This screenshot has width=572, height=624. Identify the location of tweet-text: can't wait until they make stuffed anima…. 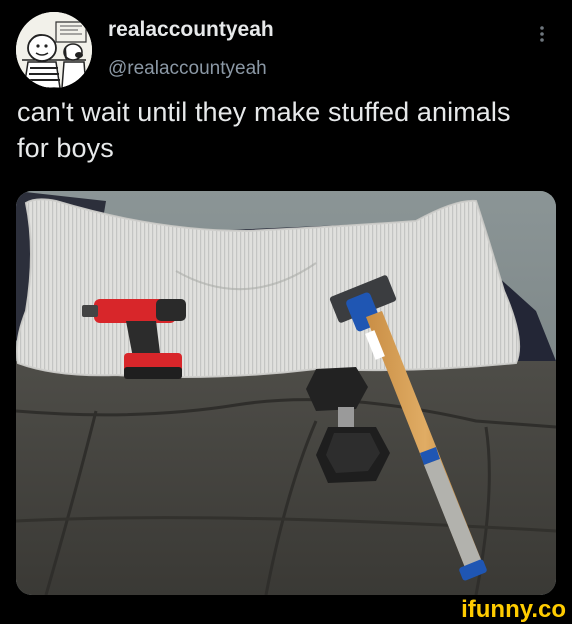
(264, 130).